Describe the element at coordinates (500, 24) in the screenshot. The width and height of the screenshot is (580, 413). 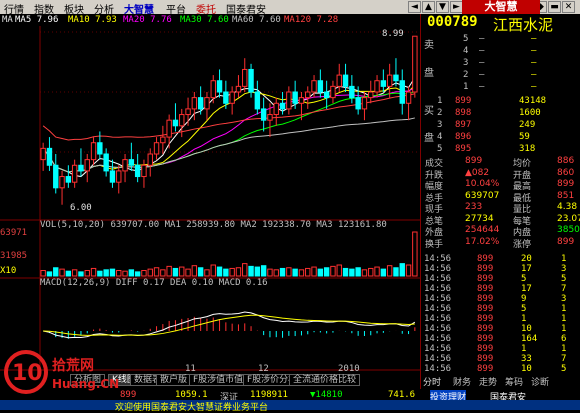
I see `stock-header: 000789 江西水泥` at that location.